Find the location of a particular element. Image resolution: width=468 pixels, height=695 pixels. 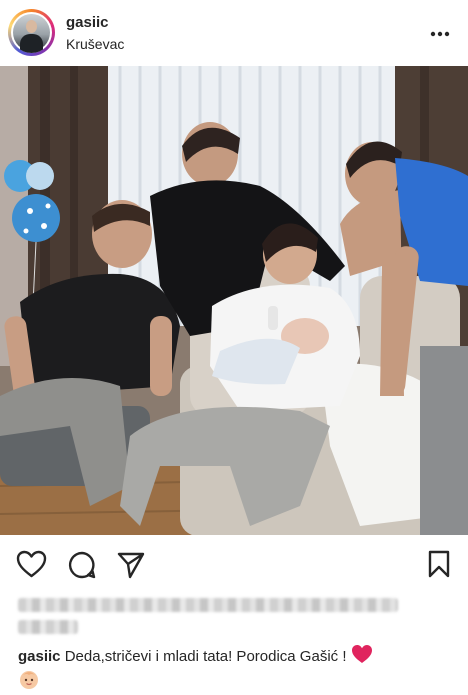

post-action-bar is located at coordinates (234, 564).